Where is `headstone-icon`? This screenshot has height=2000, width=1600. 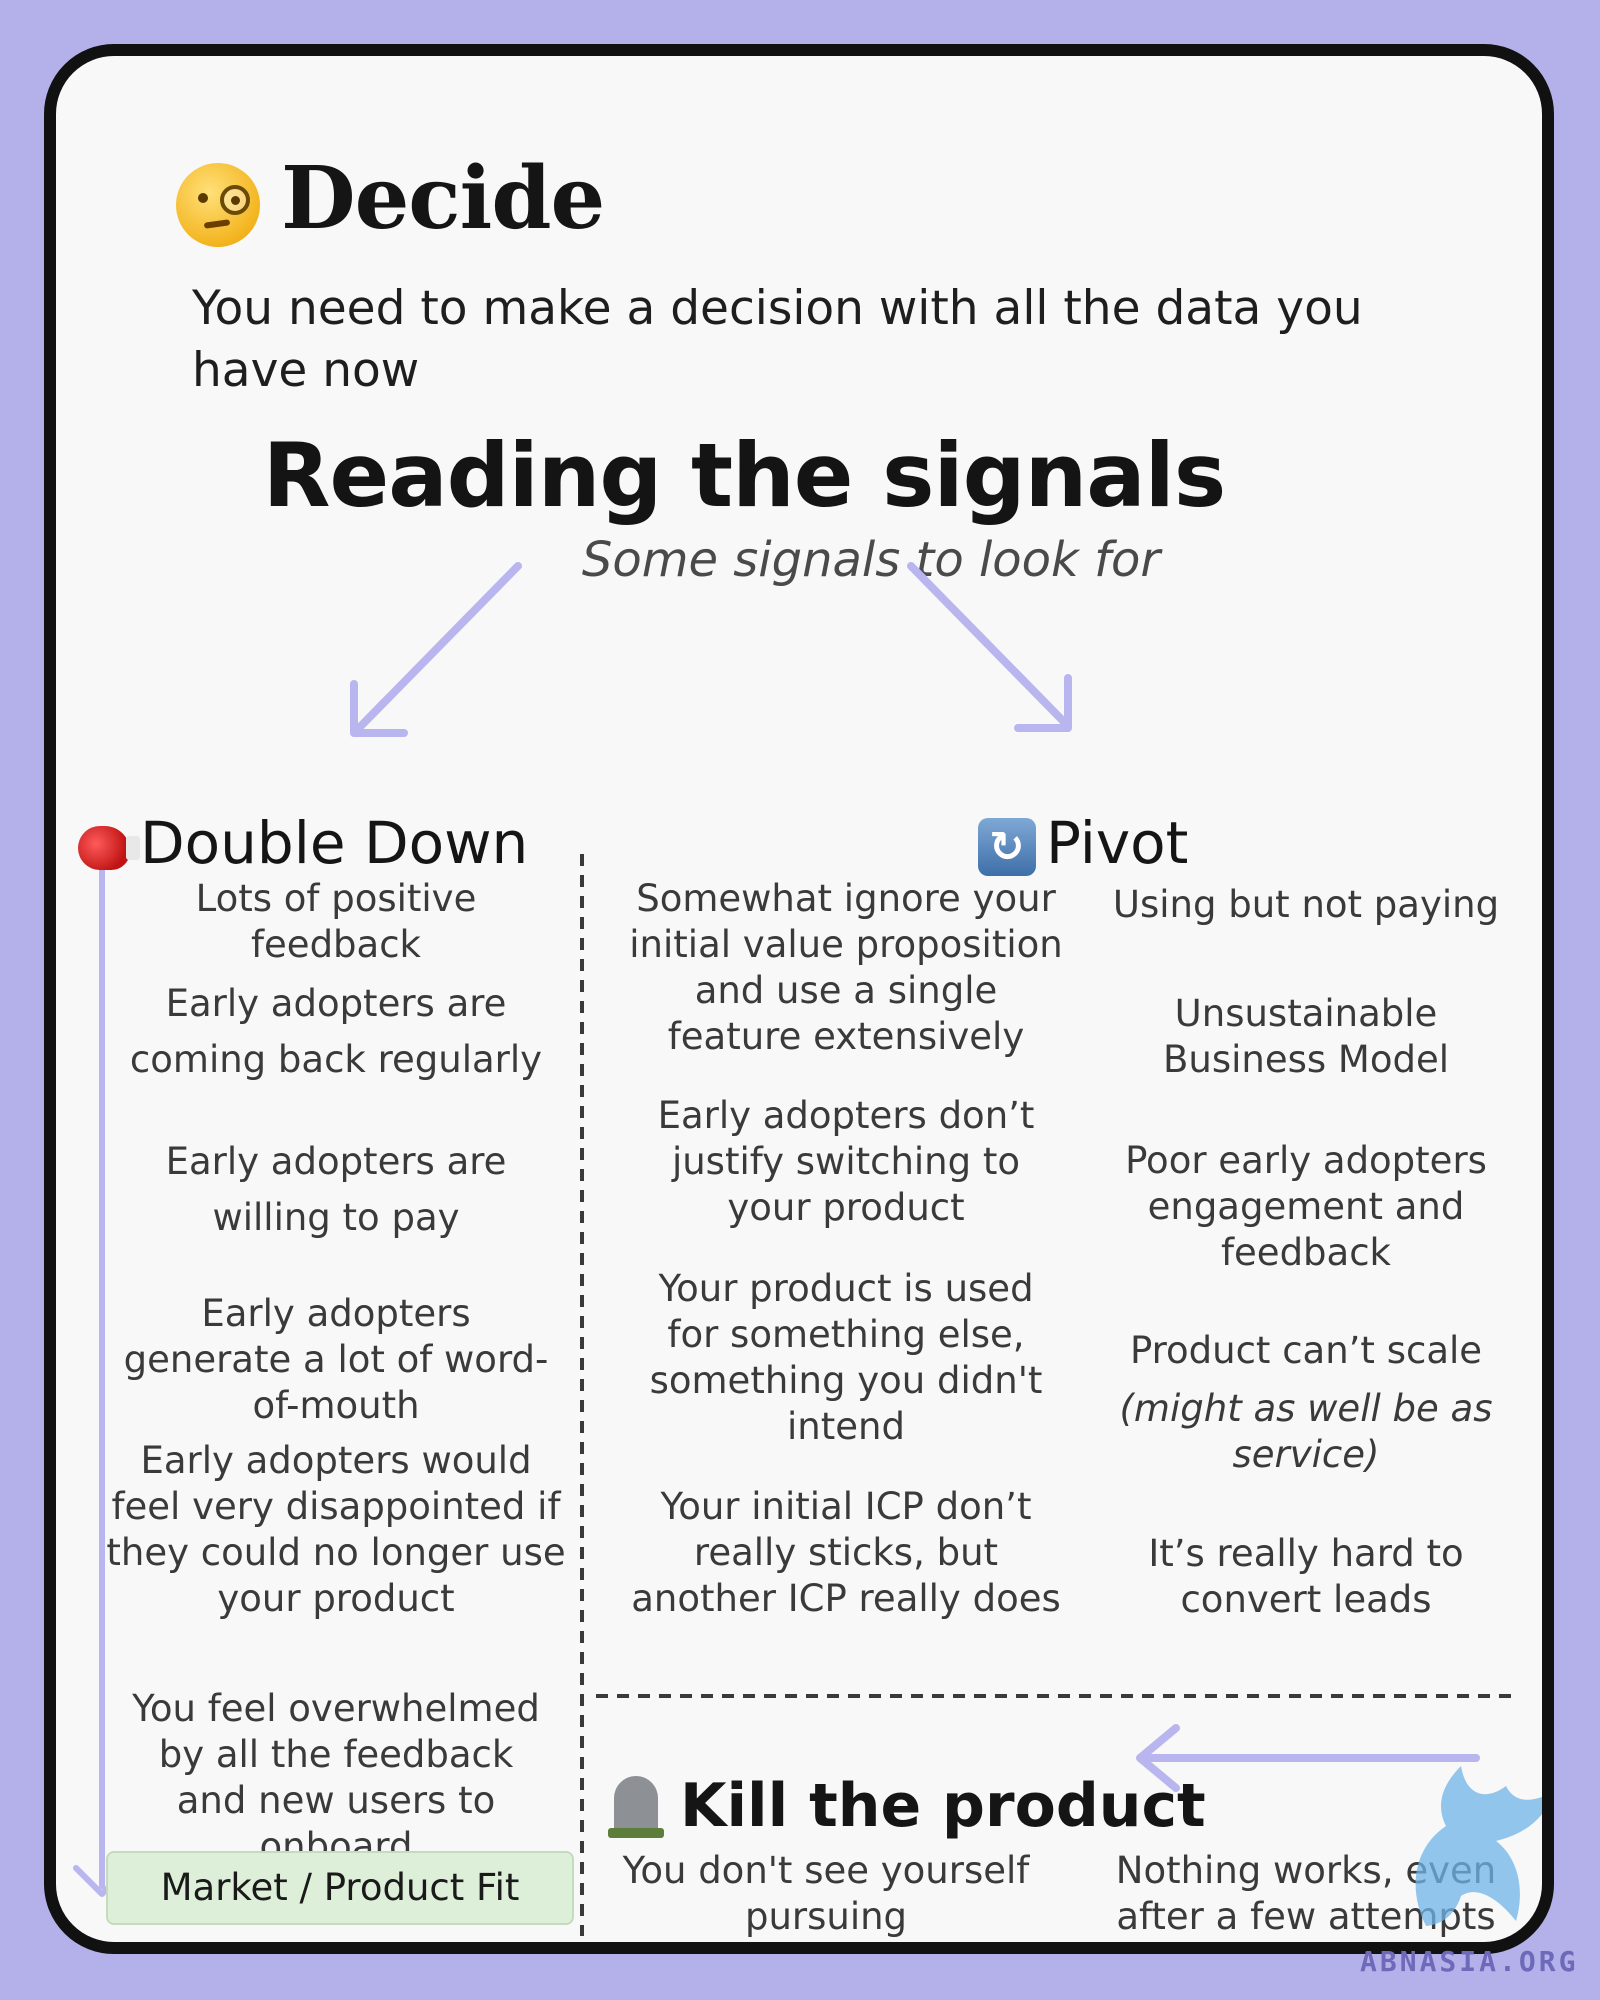
headstone-icon is located at coordinates (636, 1807).